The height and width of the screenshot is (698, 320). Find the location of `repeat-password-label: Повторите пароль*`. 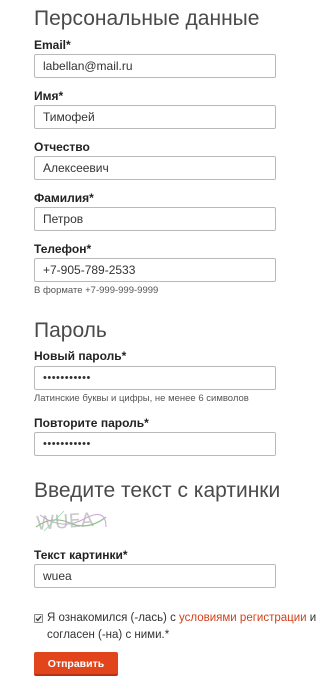

repeat-password-label: Повторите пароль* is located at coordinates (91, 423).